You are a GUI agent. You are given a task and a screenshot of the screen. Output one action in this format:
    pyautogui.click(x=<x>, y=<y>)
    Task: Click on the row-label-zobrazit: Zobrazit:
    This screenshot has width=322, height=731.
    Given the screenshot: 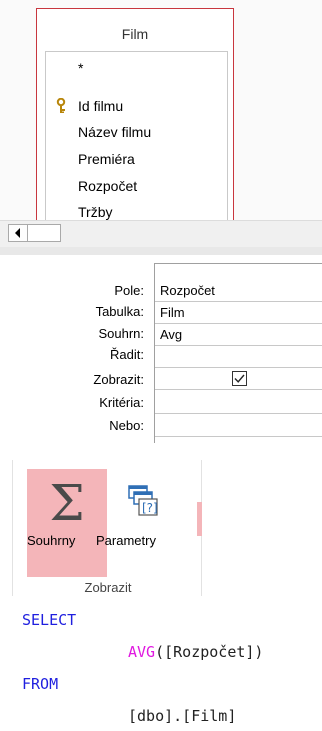 What is the action you would take?
    pyautogui.click(x=118, y=379)
    